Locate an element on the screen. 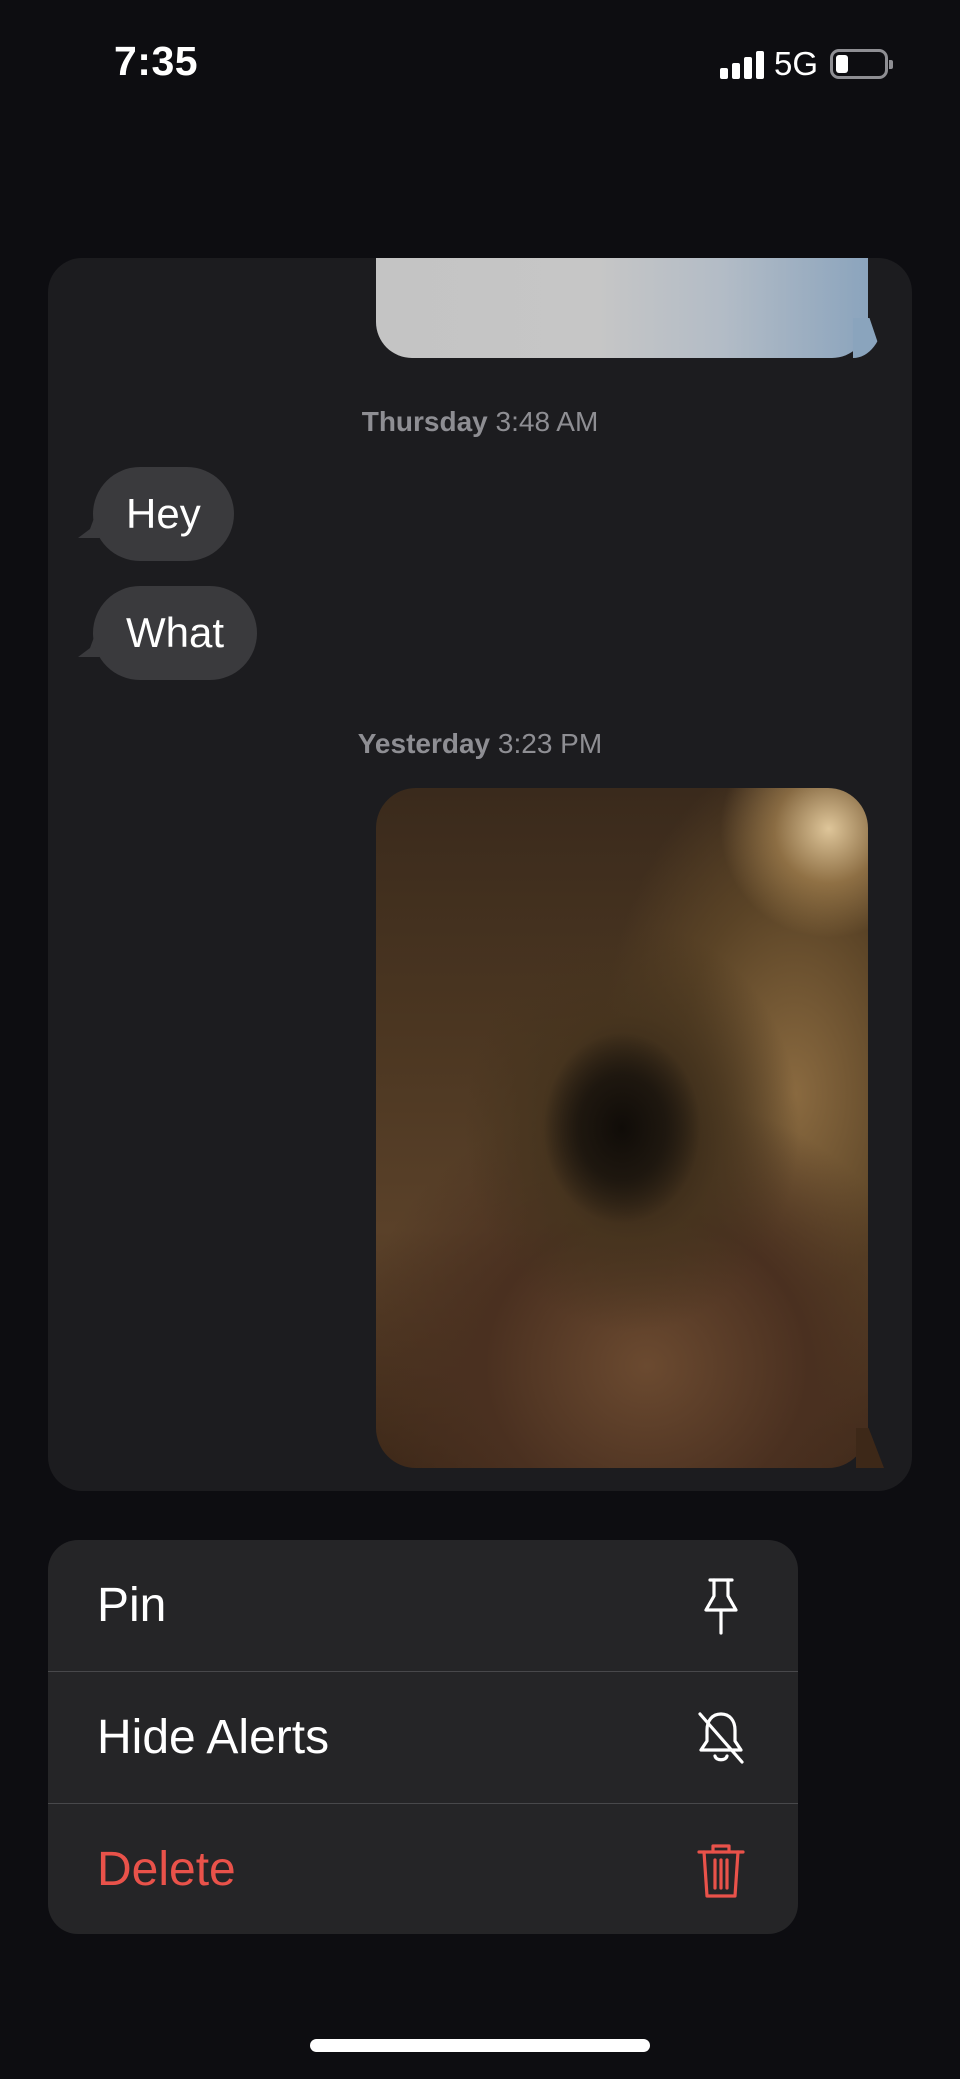 This screenshot has height=2079, width=960. menu-item-label: Pin is located at coordinates (132, 1605).